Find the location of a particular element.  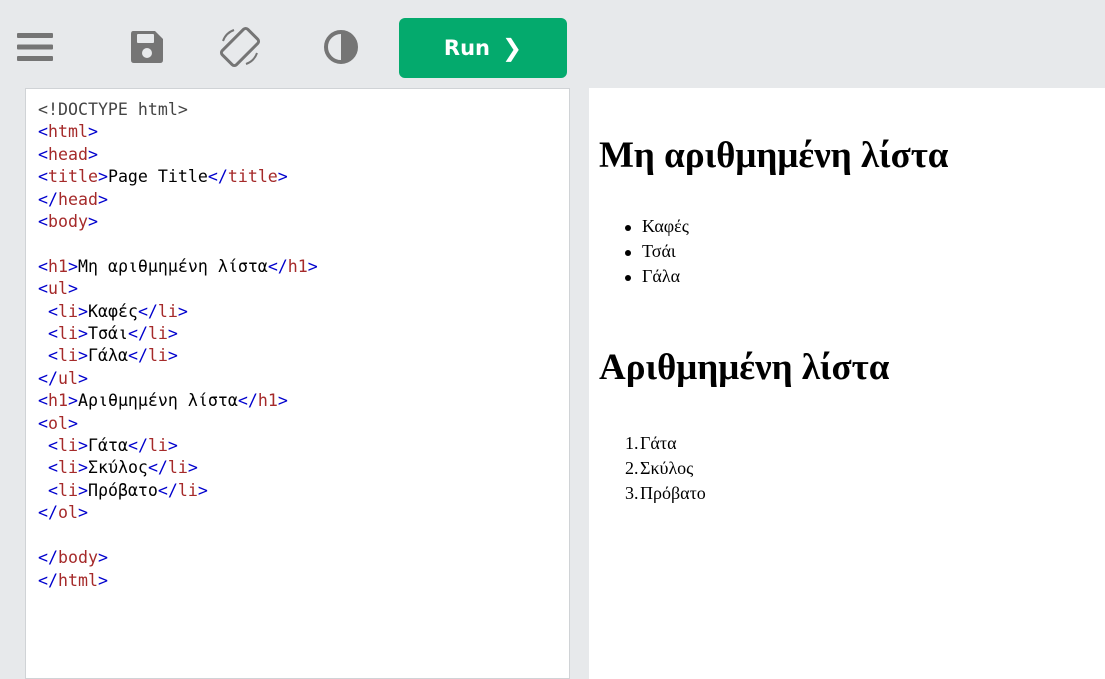

list-item: 3.Πρόβατο is located at coordinates (665, 493).